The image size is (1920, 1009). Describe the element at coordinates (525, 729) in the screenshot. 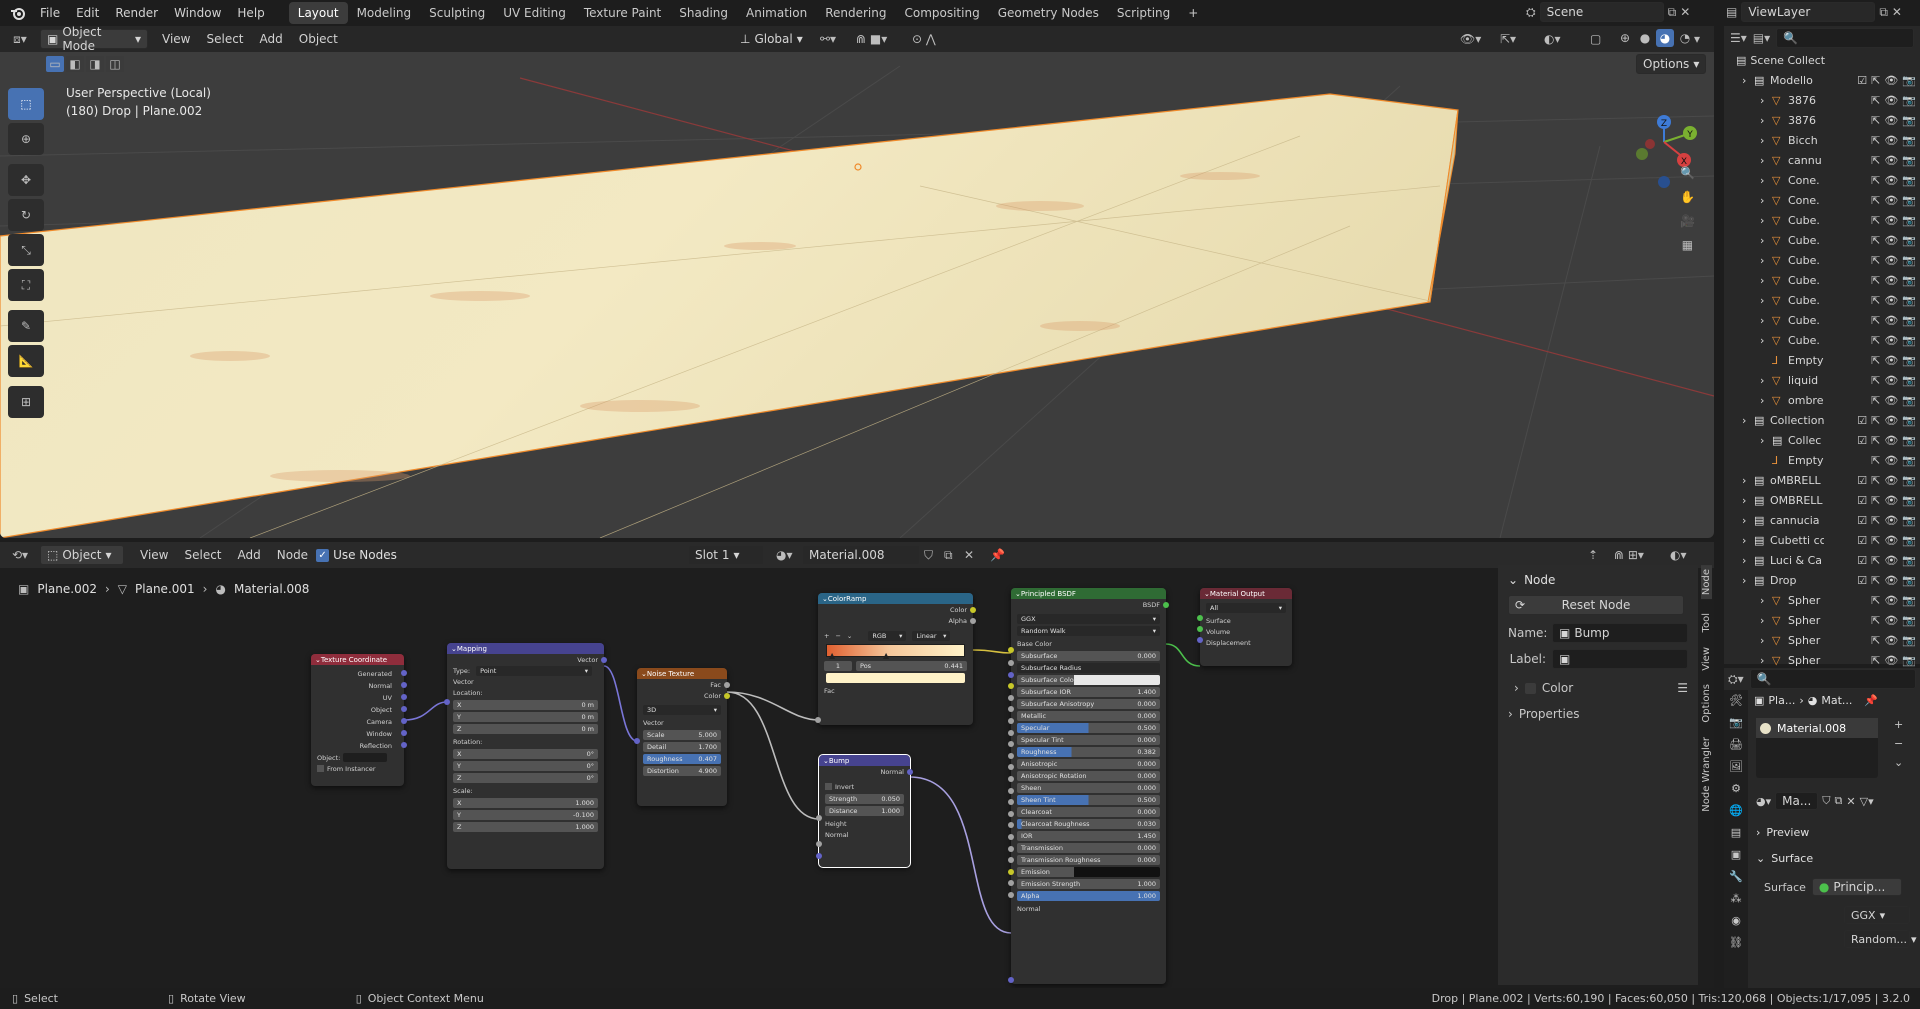

I see `location-z-field: Z0 m` at that location.